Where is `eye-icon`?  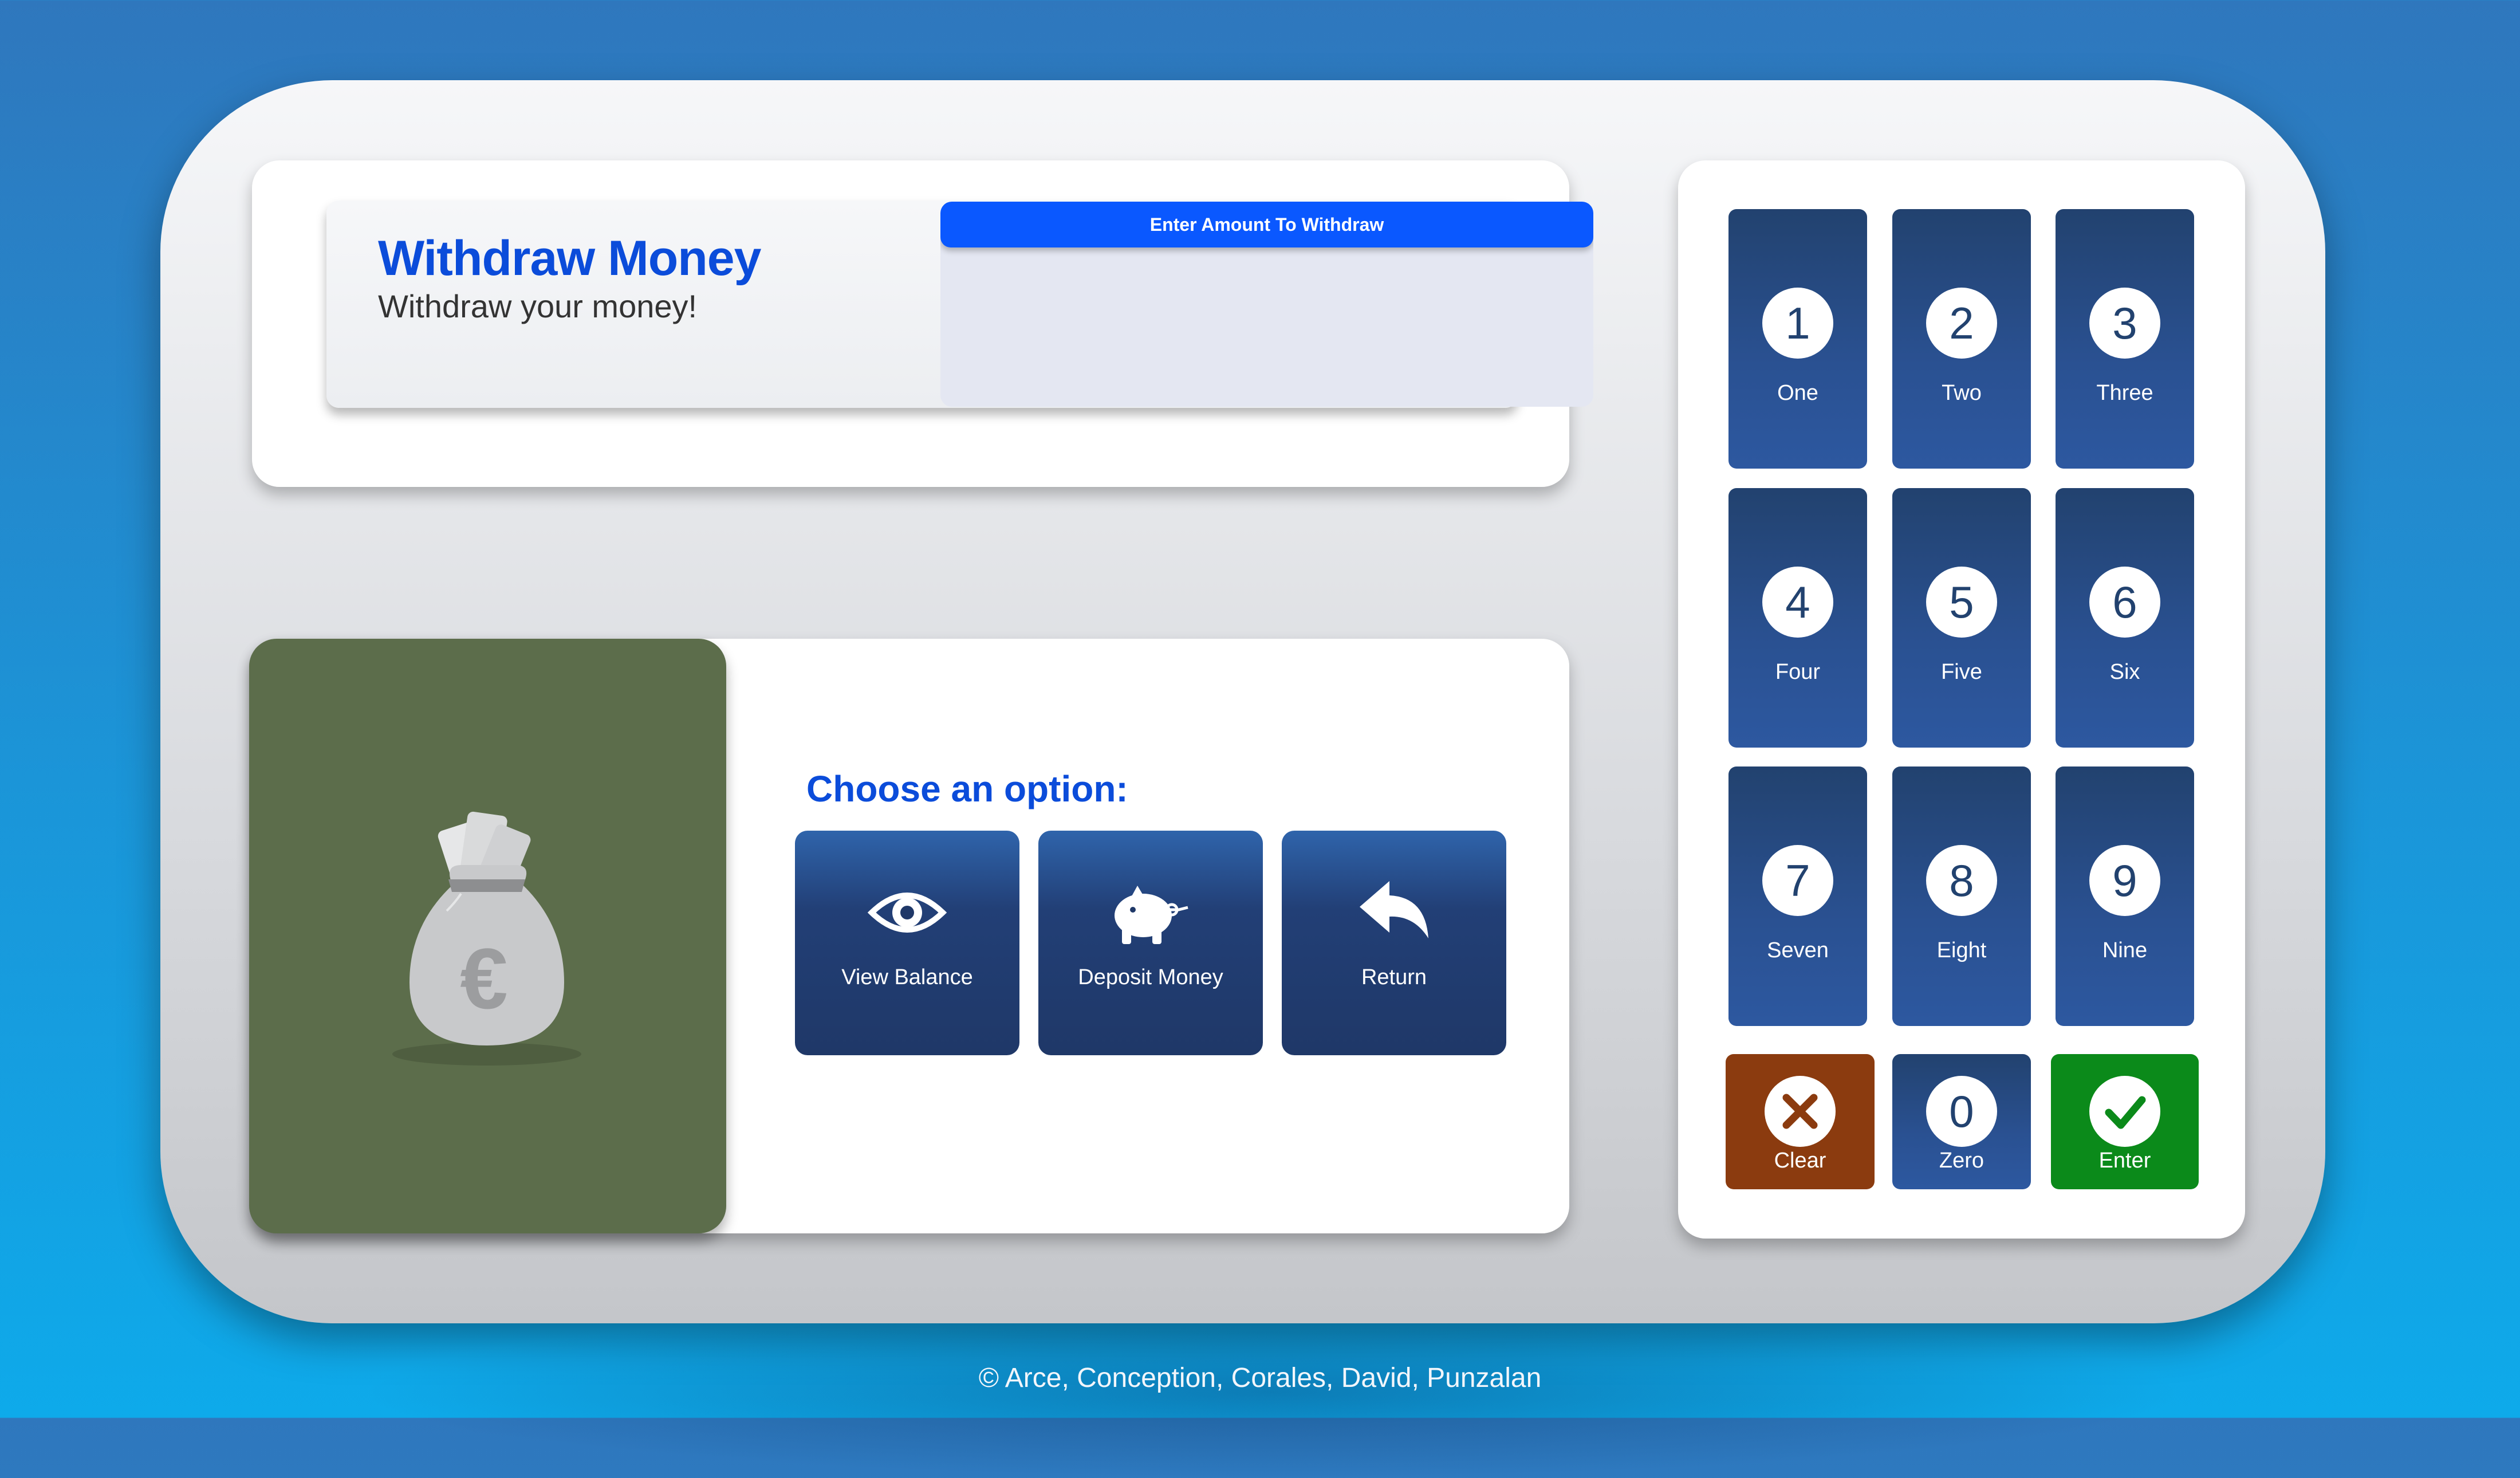
eye-icon is located at coordinates (907, 913).